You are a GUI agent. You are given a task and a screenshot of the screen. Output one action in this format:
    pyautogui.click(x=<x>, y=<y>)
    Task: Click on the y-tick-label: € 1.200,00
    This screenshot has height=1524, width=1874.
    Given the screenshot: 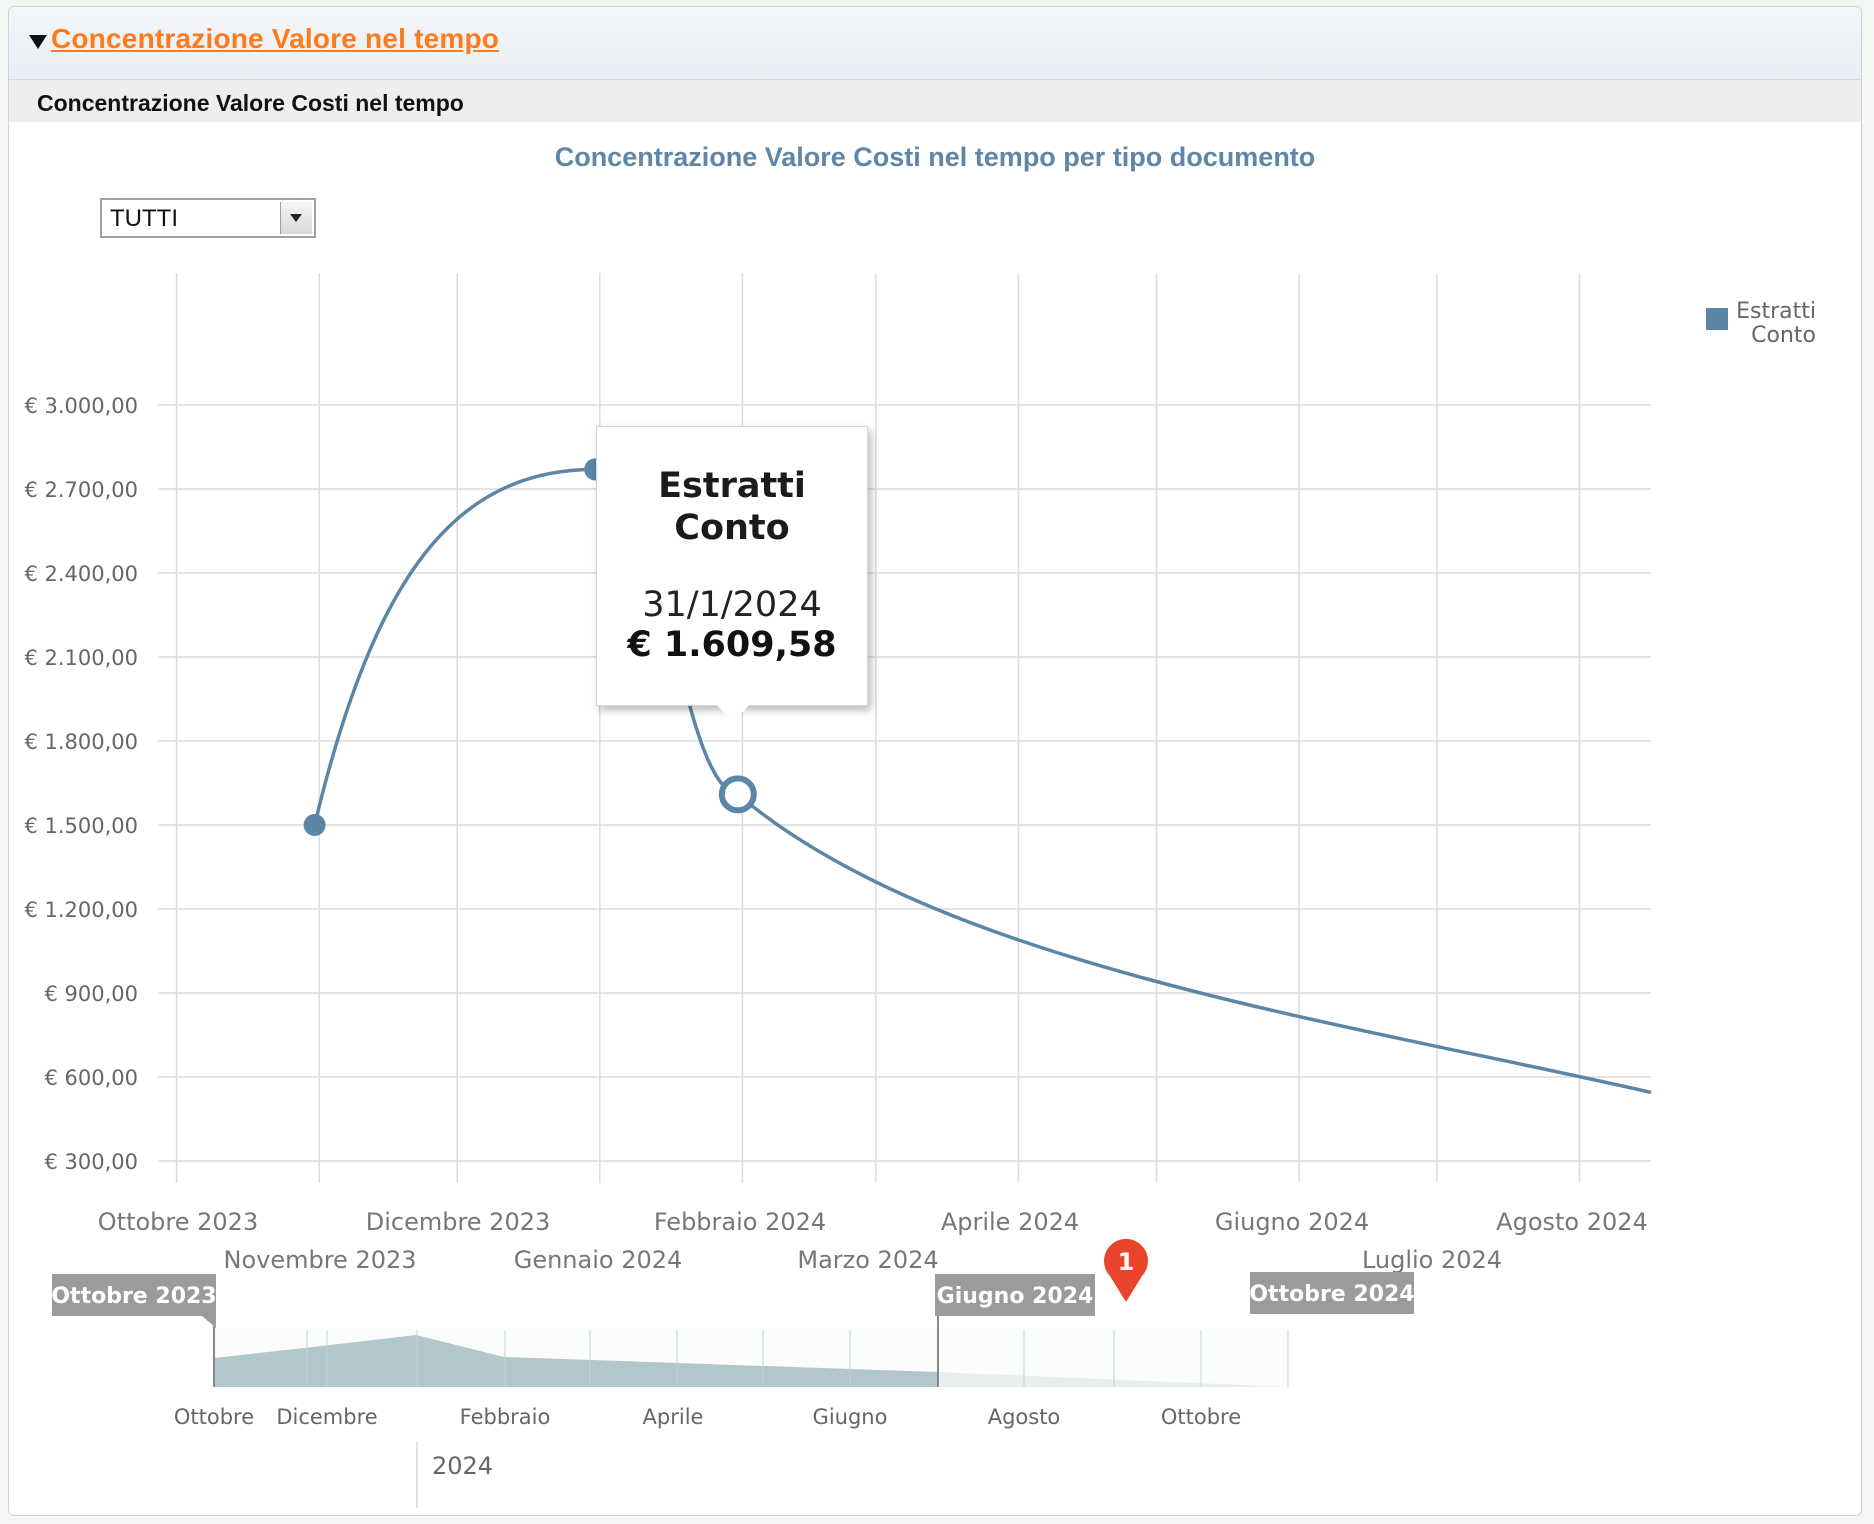 What is the action you would take?
    pyautogui.click(x=81, y=910)
    